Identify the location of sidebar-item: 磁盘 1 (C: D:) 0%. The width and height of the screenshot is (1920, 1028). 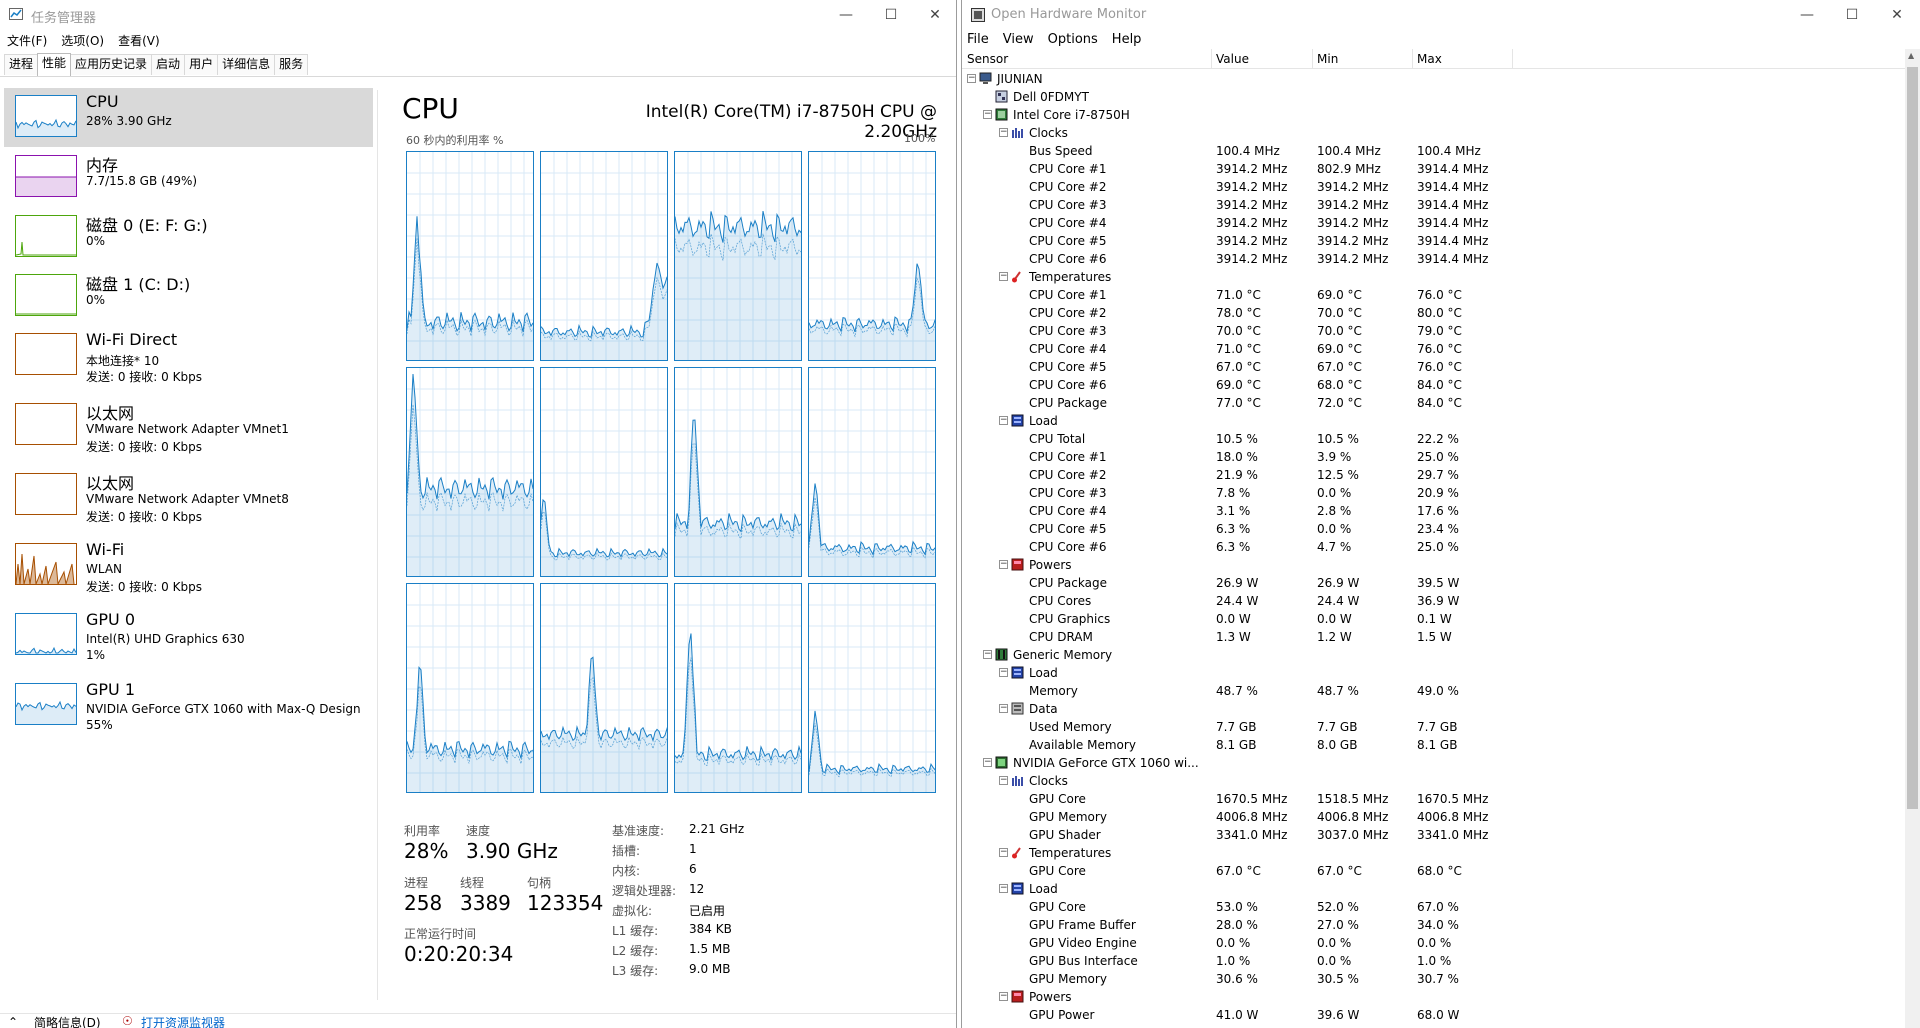
(188, 296).